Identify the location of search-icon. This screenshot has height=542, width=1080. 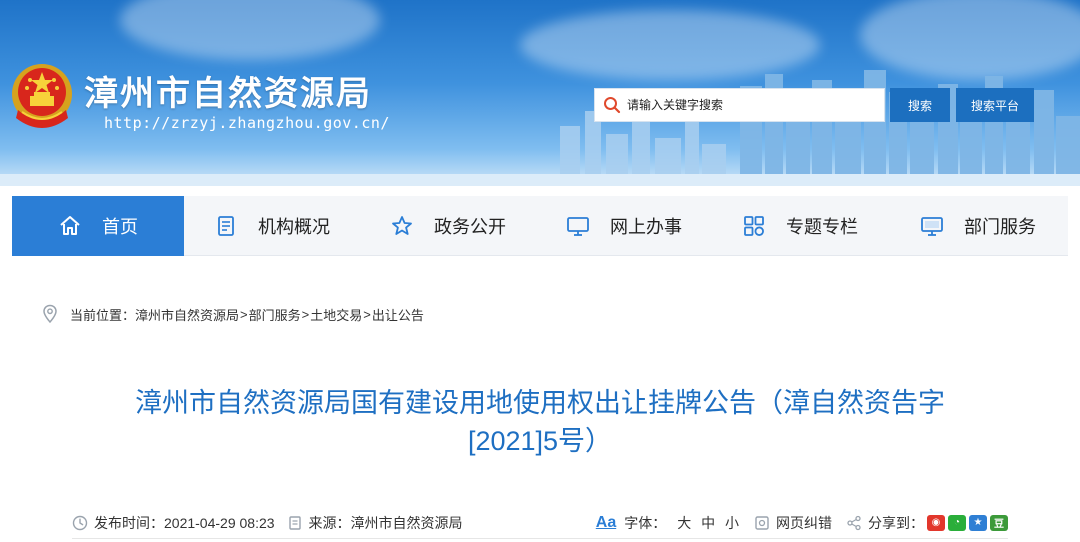
(612, 105).